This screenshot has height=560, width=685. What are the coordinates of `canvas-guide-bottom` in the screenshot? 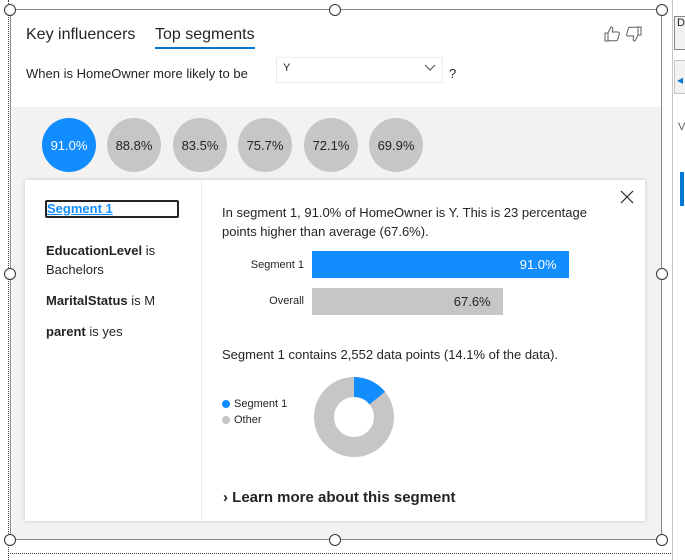 It's located at (346, 553).